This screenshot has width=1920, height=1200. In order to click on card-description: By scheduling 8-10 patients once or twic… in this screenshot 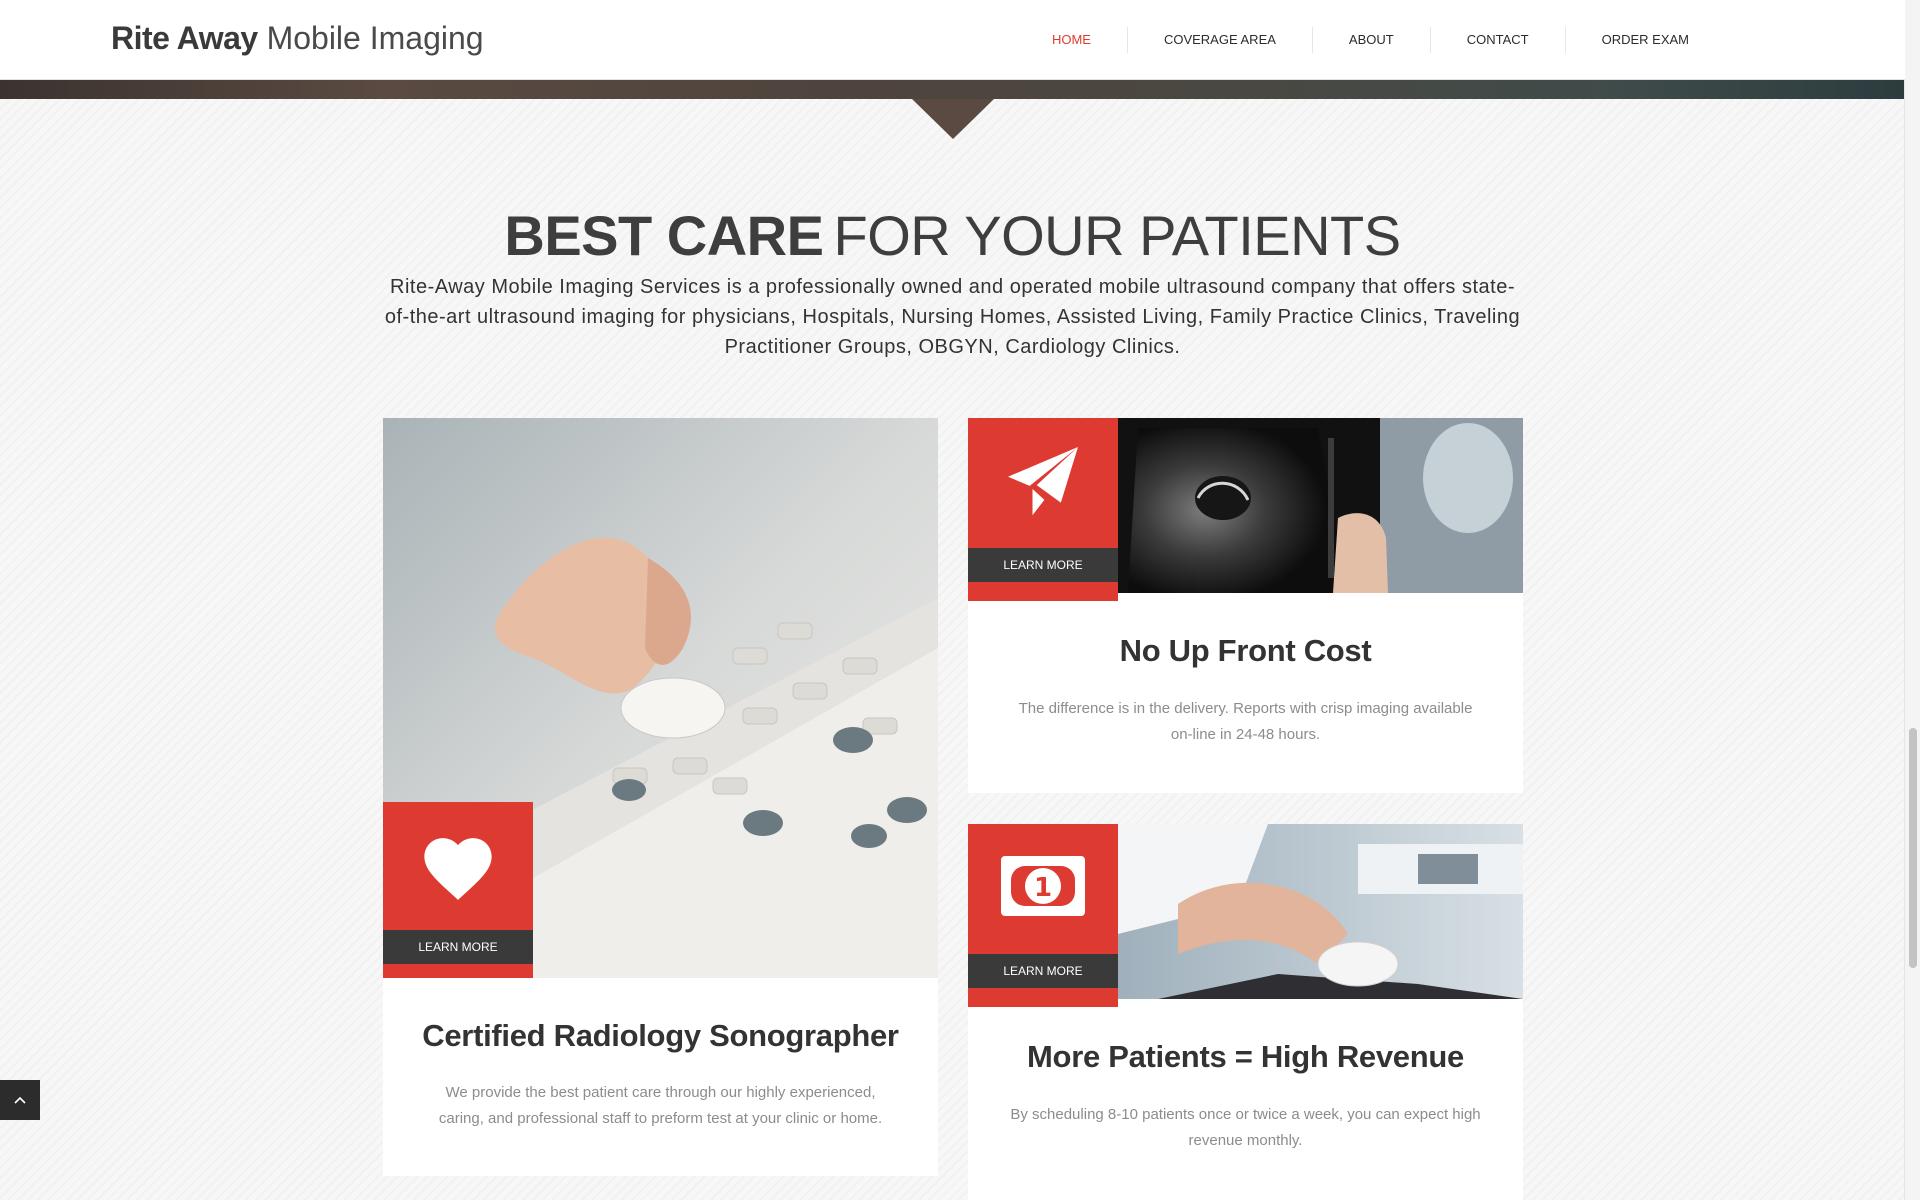, I will do `click(1245, 1127)`.